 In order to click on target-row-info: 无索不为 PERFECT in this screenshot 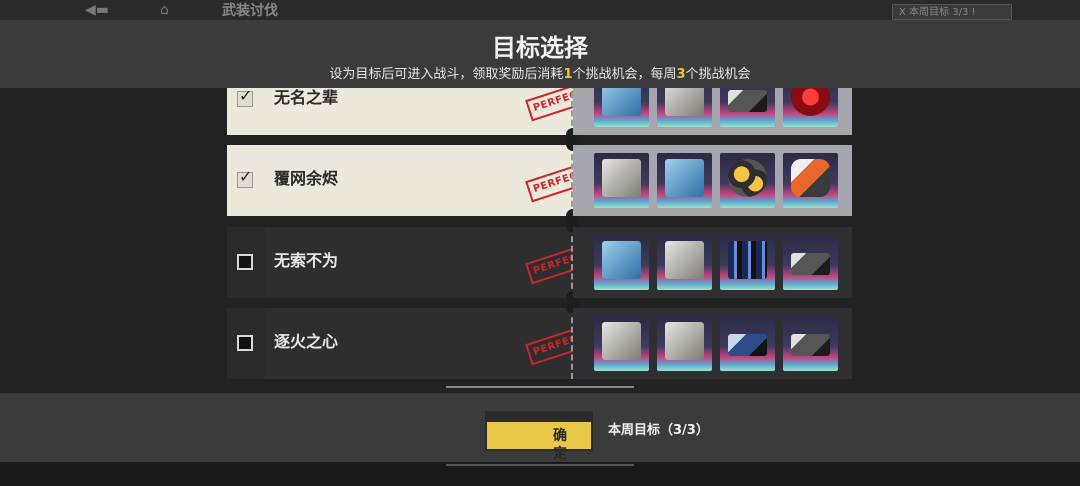, I will do `click(410, 262)`.